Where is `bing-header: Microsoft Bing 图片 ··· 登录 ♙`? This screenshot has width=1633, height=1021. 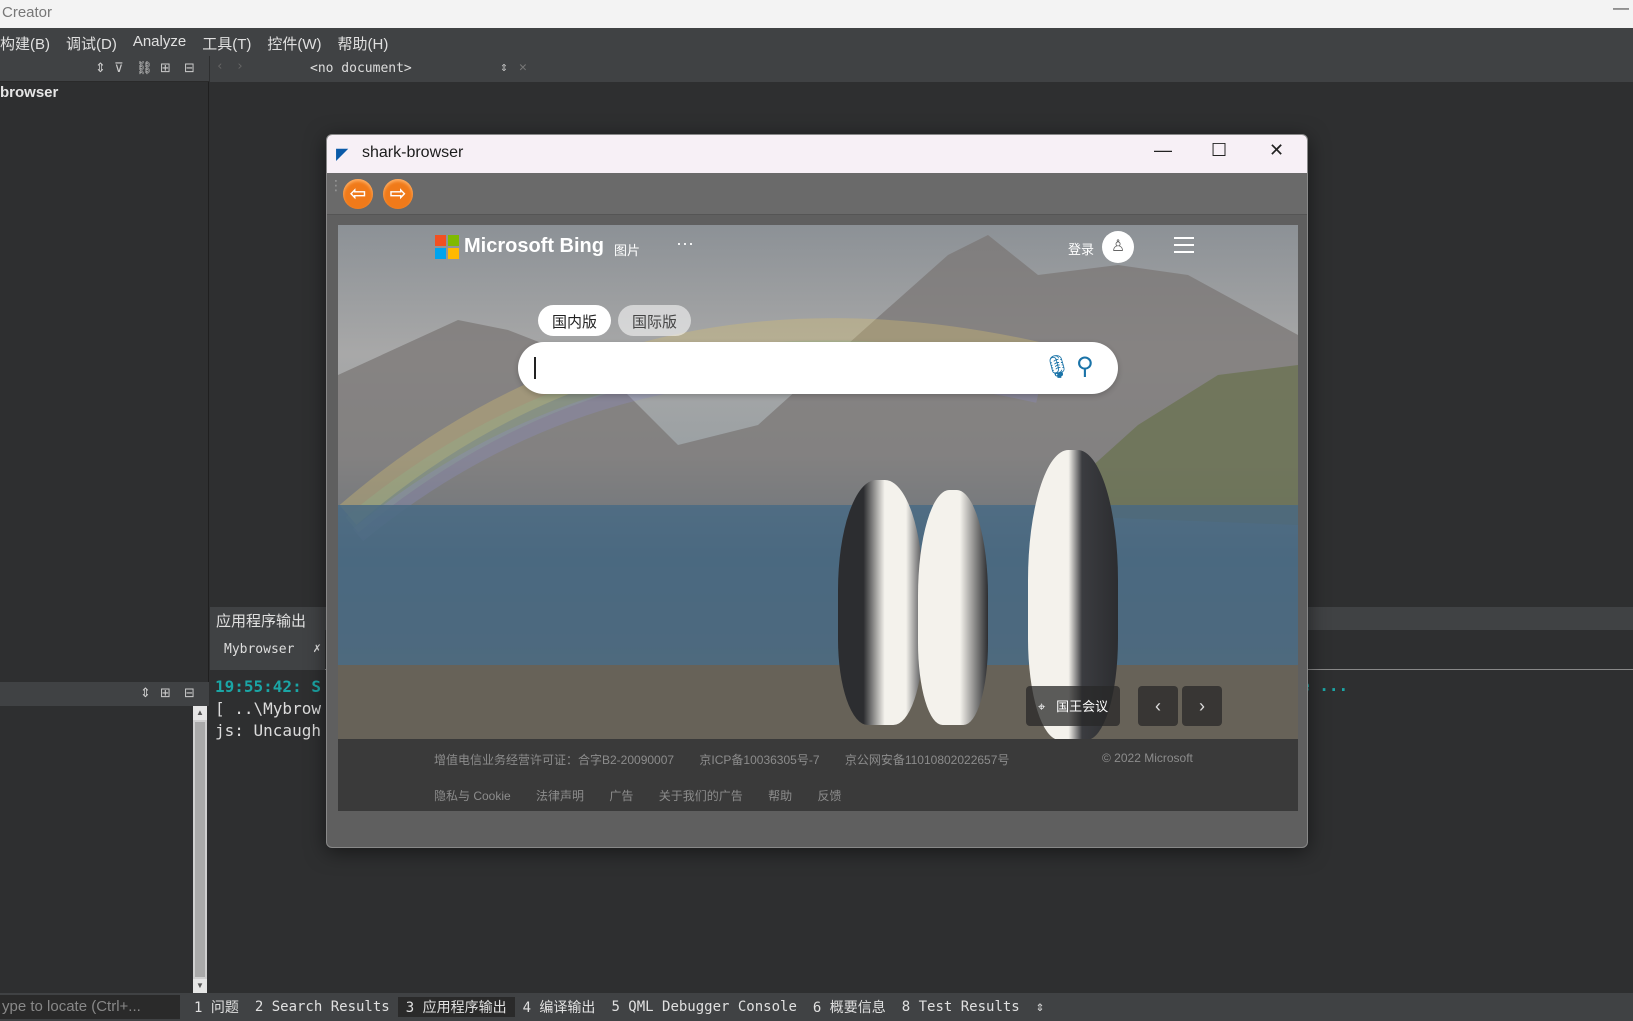
bing-header: Microsoft Bing 图片 ··· 登录 ♙ is located at coordinates (818, 250).